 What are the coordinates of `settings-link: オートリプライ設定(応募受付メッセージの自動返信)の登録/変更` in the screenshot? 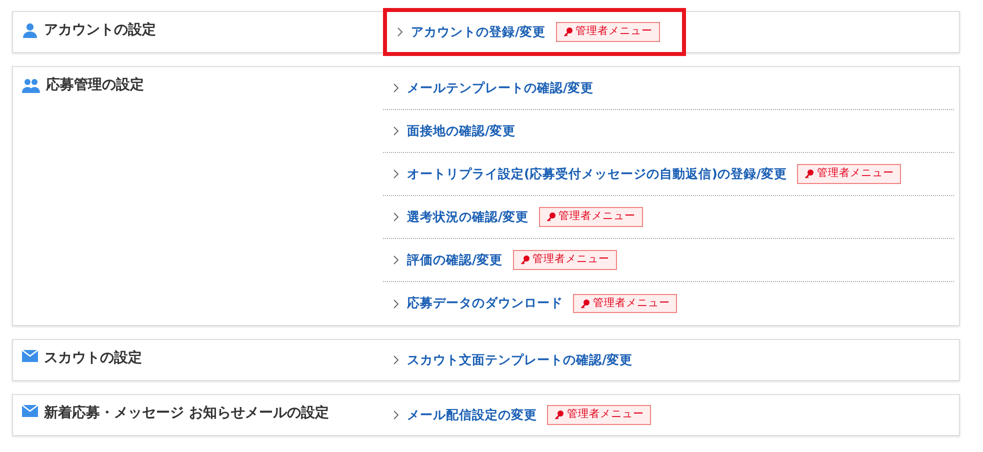 It's located at (597, 174).